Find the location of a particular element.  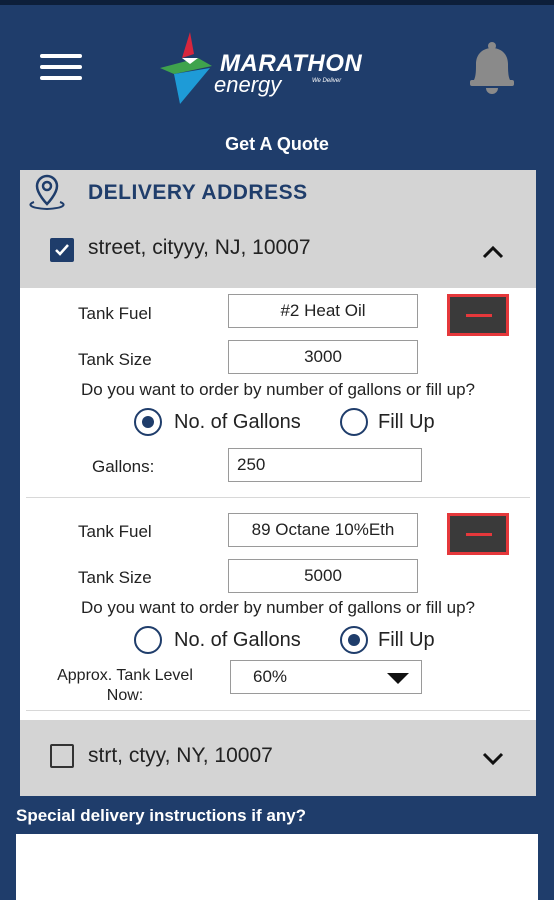

location-pin-icon is located at coordinates (47, 192).